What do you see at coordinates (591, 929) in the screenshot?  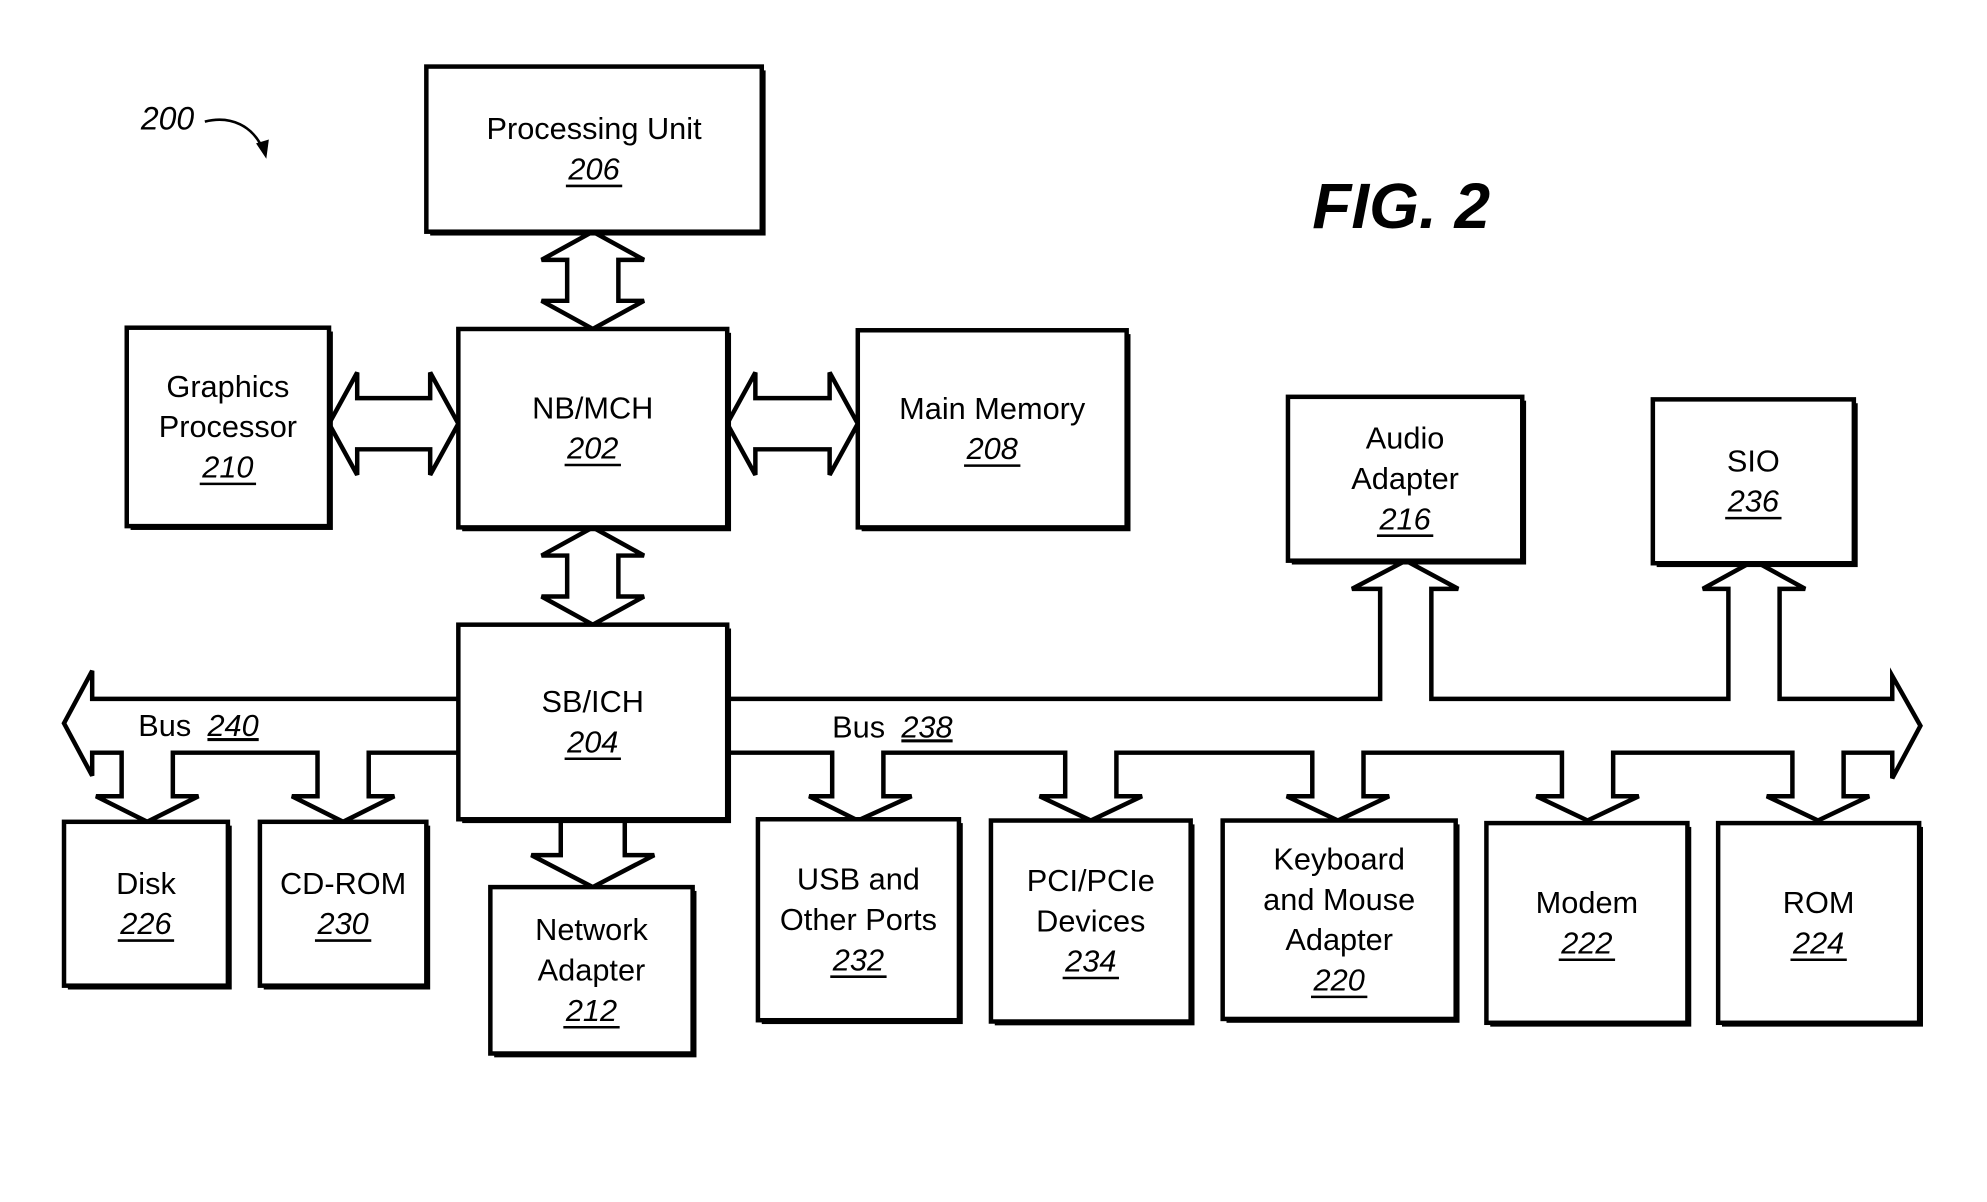 I see `network-adapter-label: Network` at bounding box center [591, 929].